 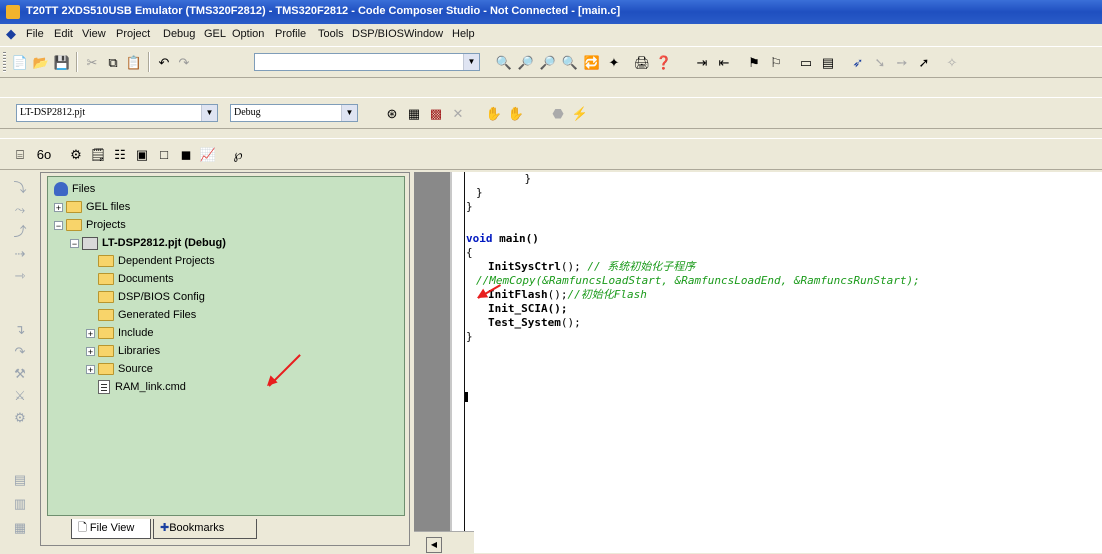 I want to click on tree-node-documents: Documents, so click(x=136, y=279).